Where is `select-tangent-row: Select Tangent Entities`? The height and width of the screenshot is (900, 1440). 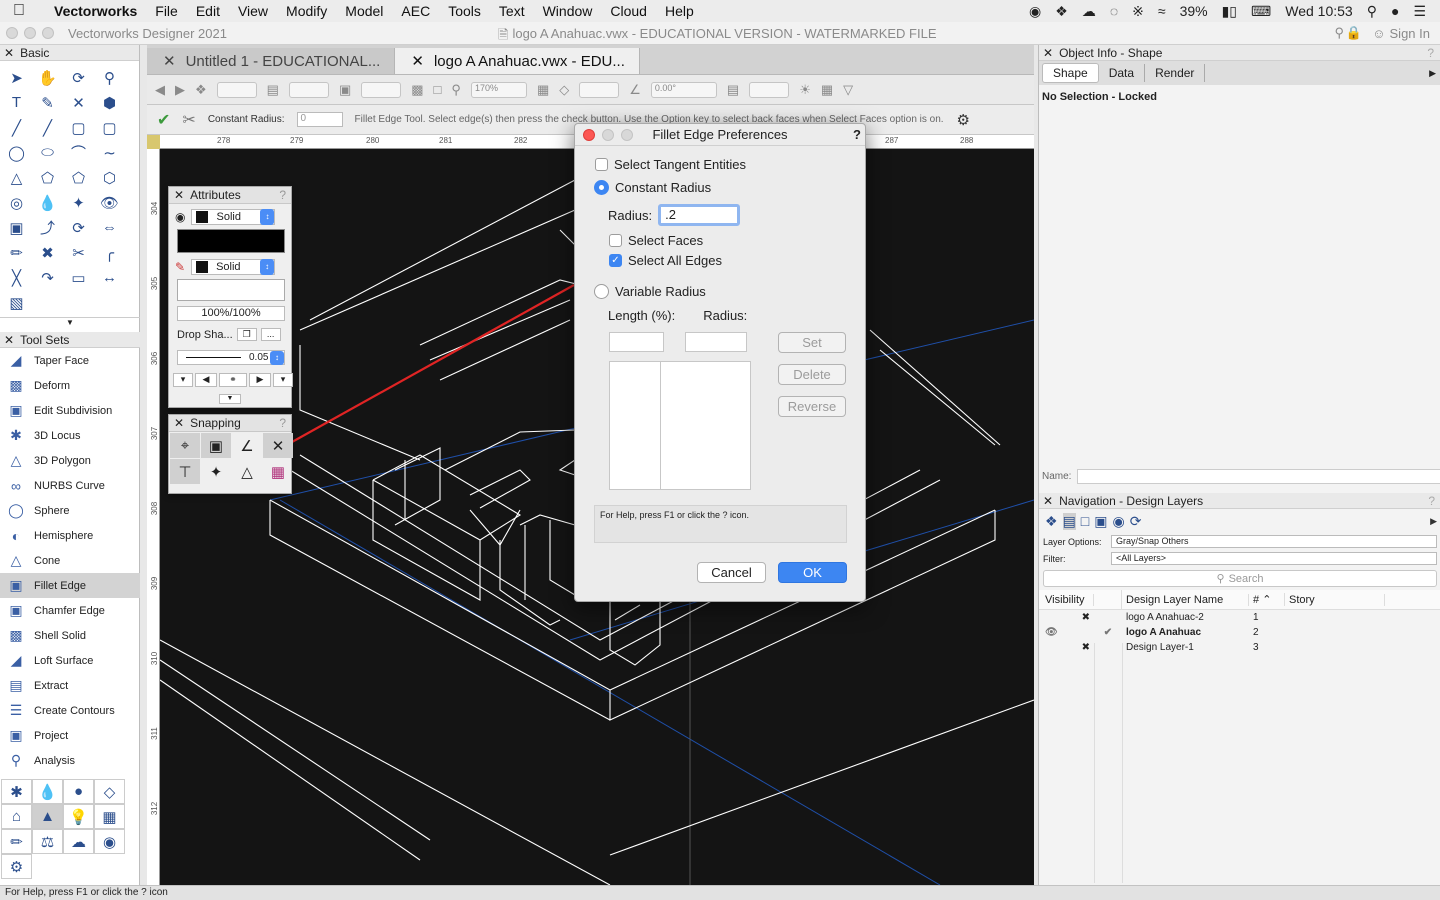
select-tangent-row: Select Tangent Entities is located at coordinates (670, 164).